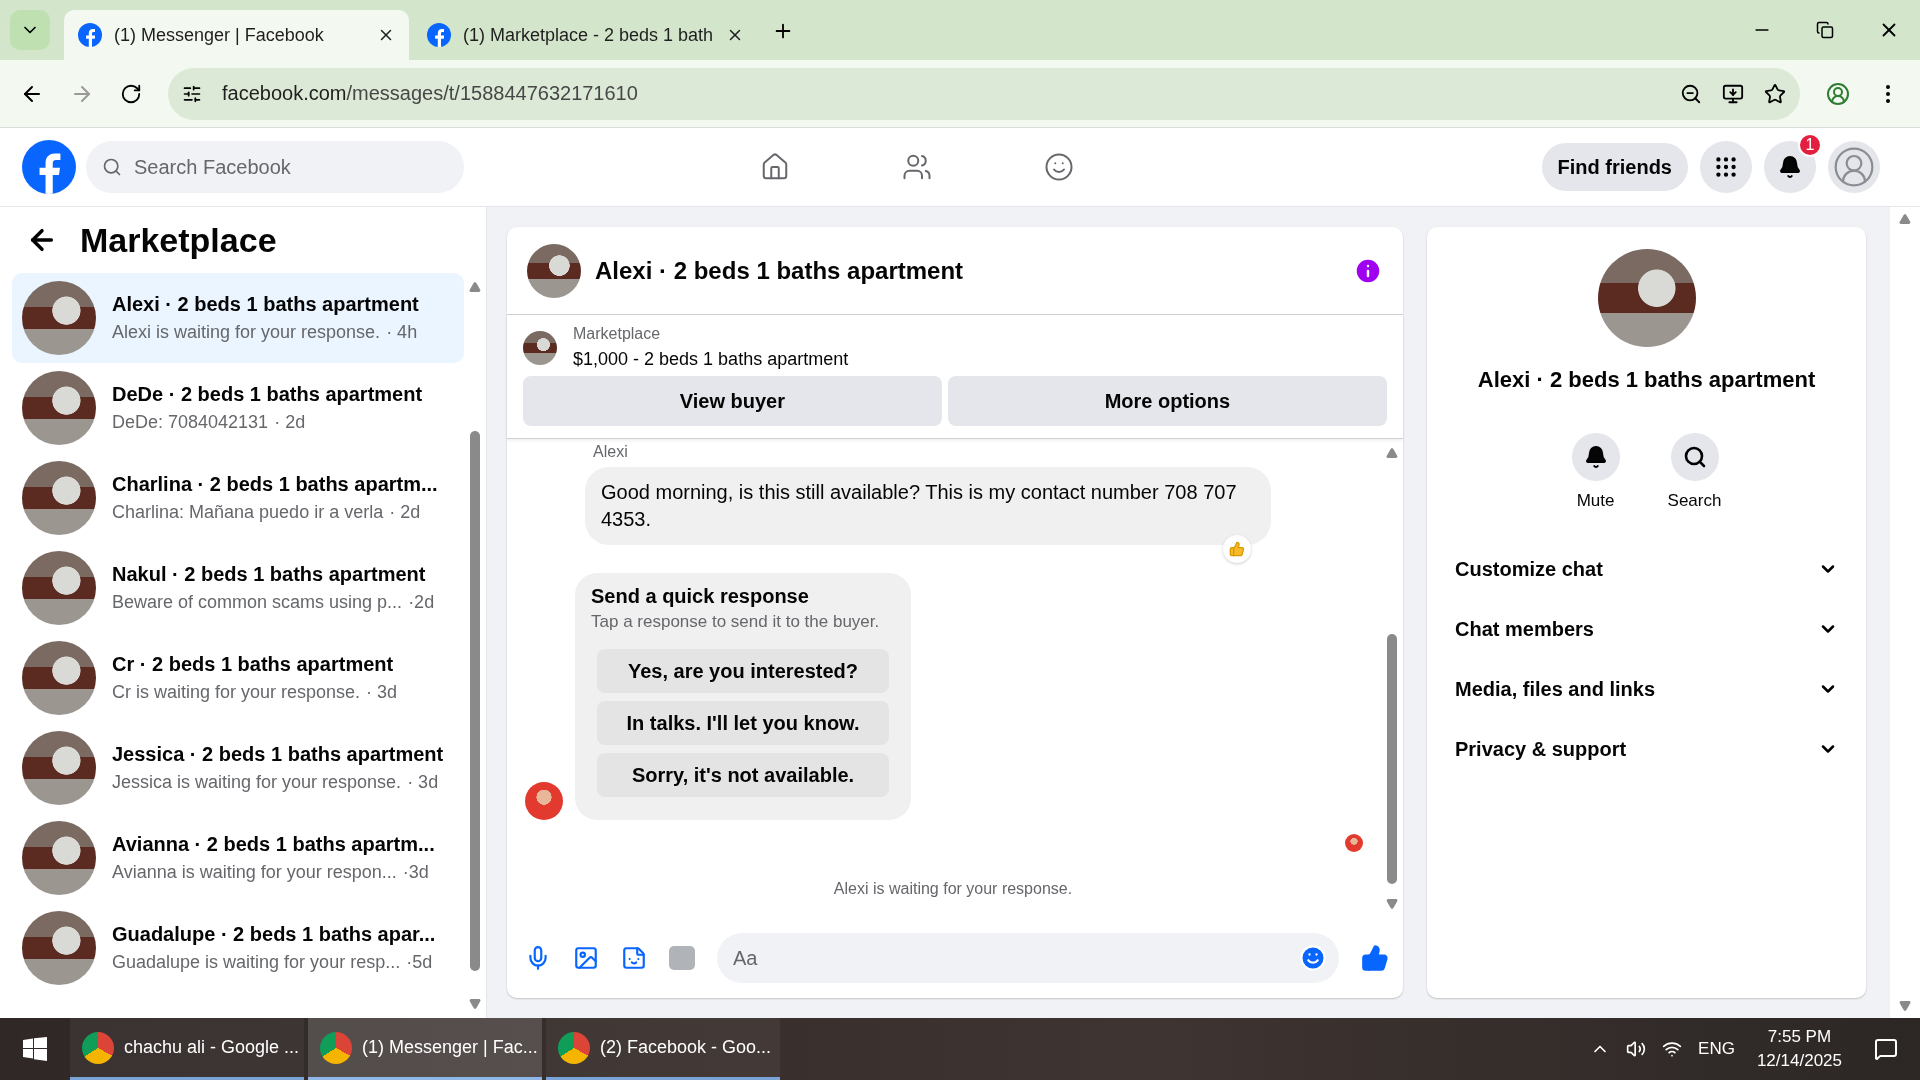  I want to click on friends-icon, so click(917, 167).